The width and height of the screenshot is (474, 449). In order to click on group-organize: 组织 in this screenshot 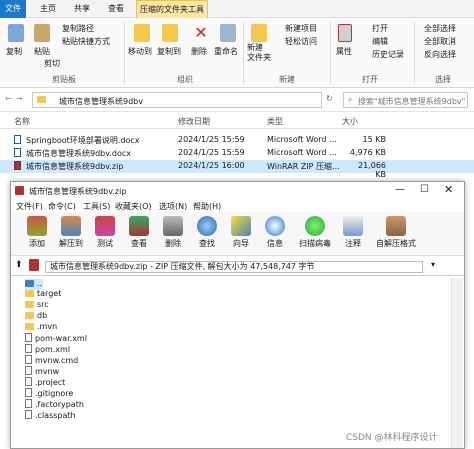, I will do `click(185, 79)`.